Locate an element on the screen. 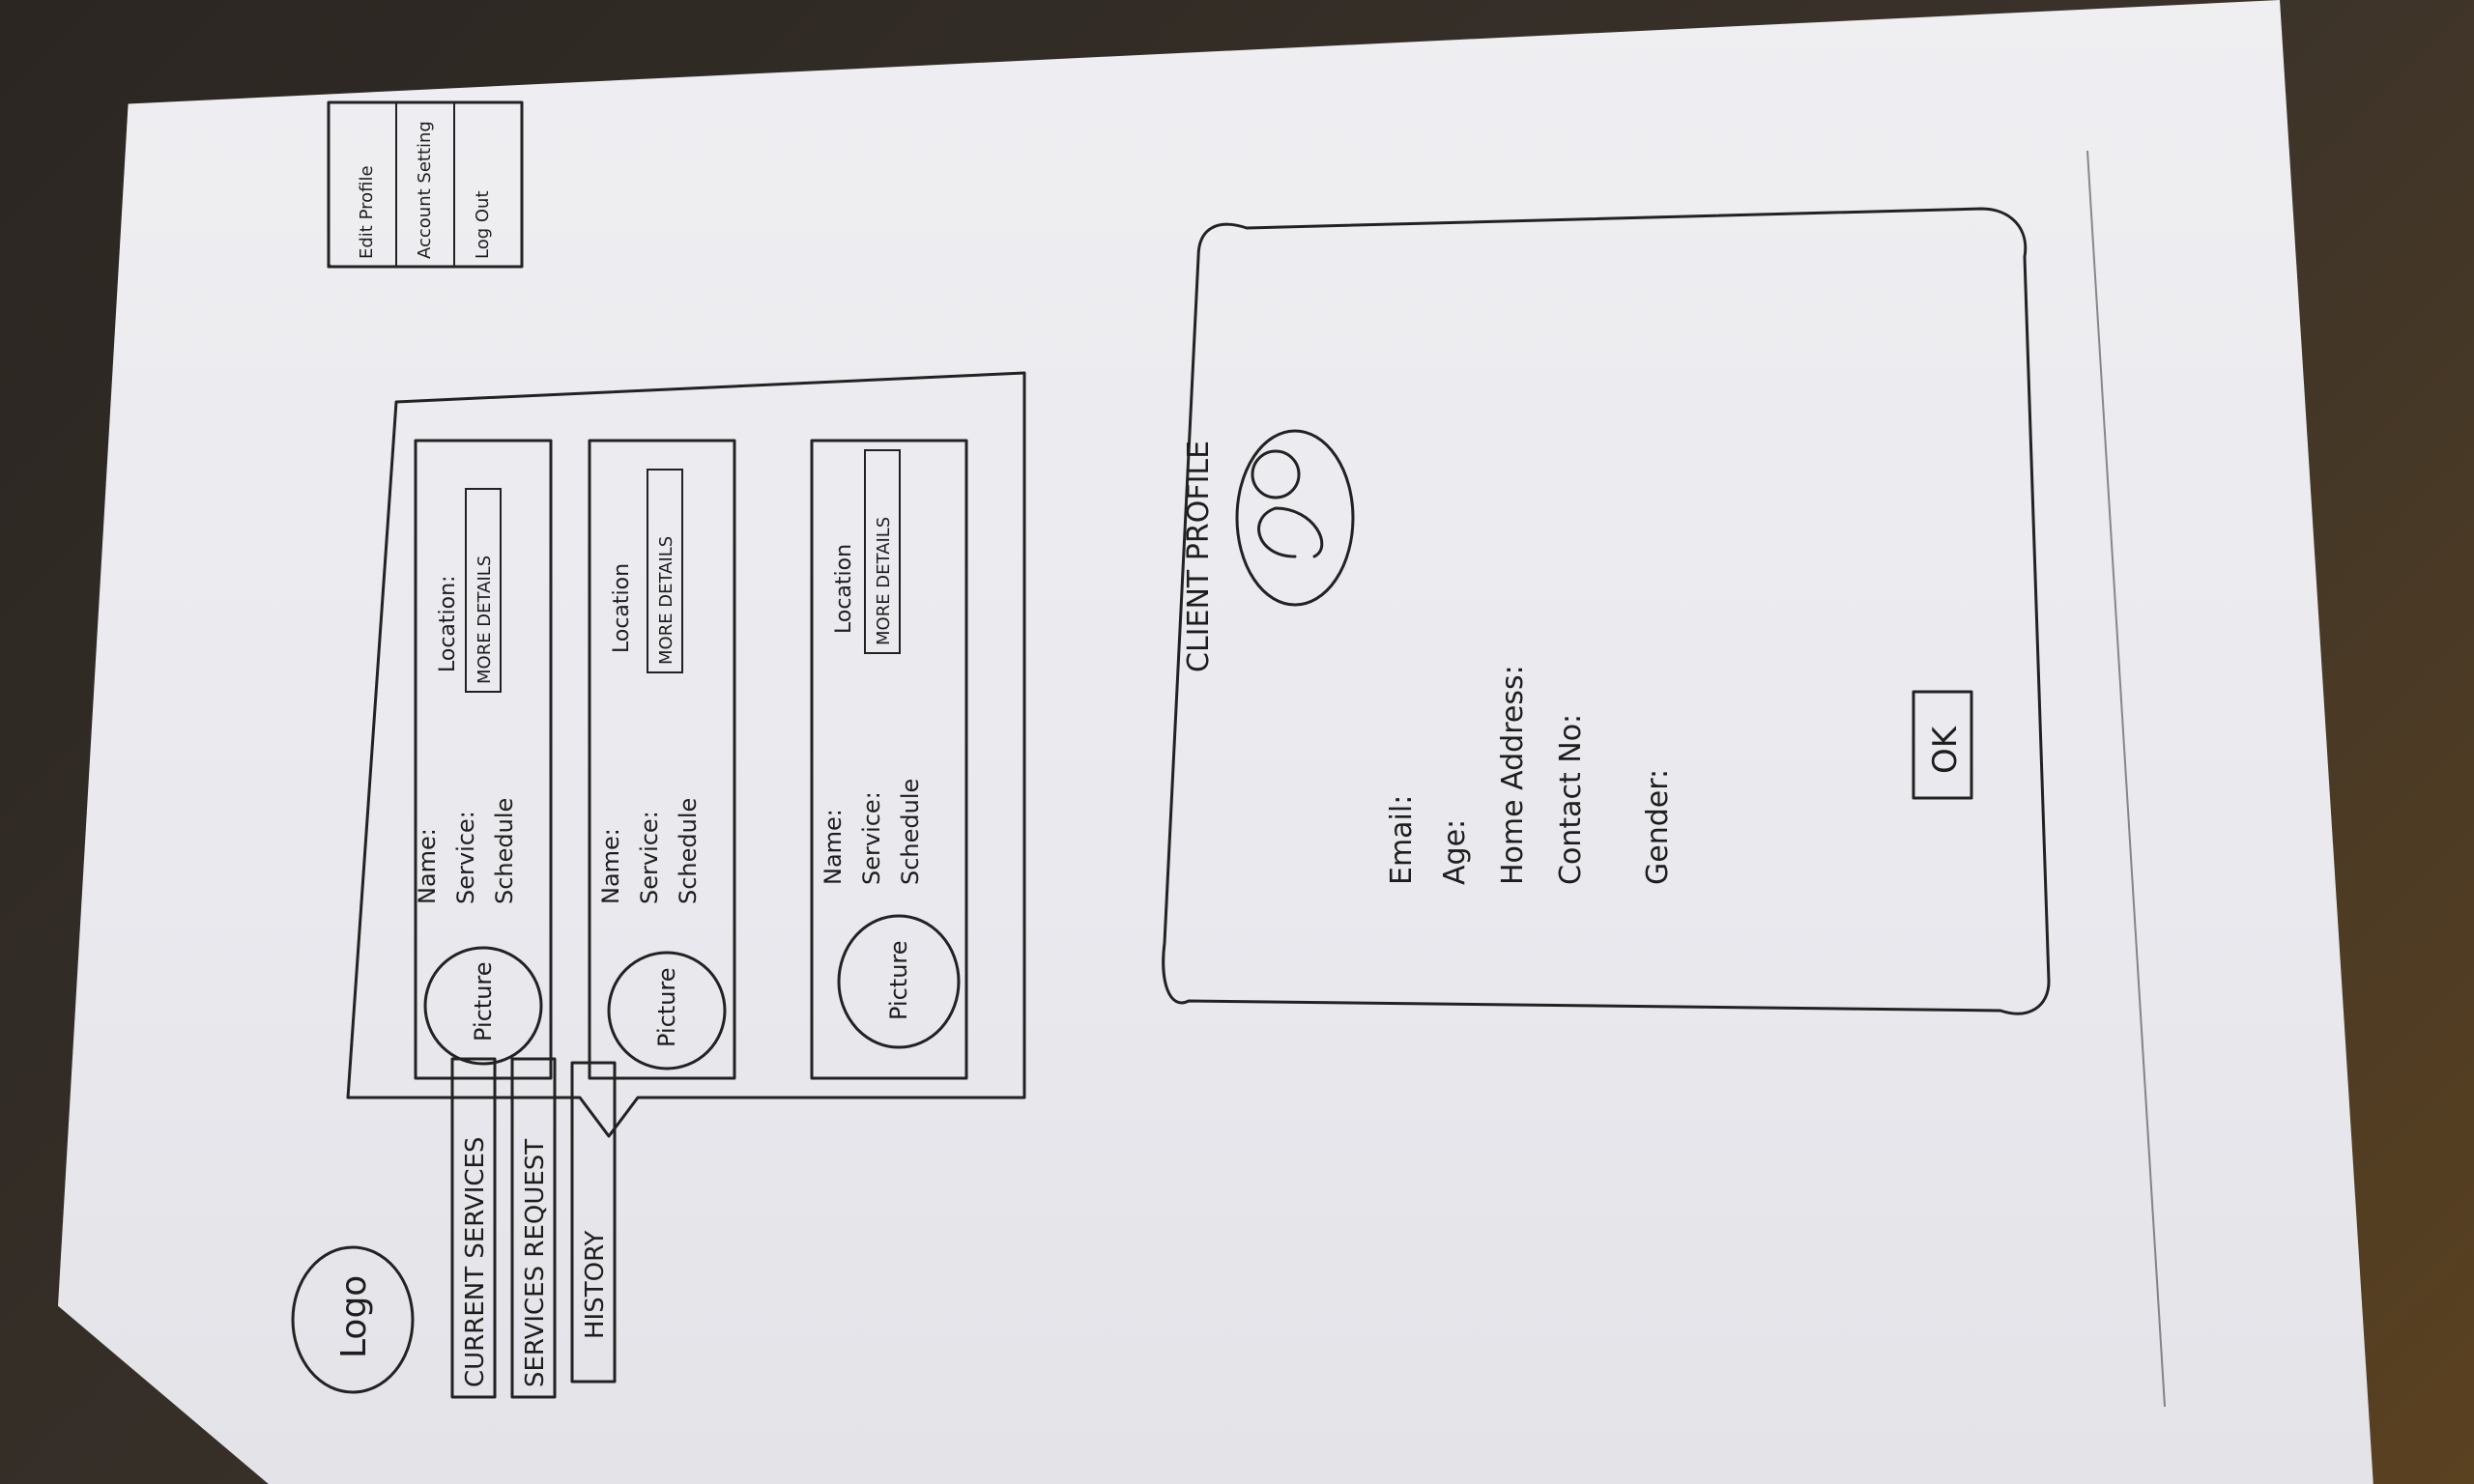 The width and height of the screenshot is (2474, 1484). services-panel is located at coordinates (686, 755).